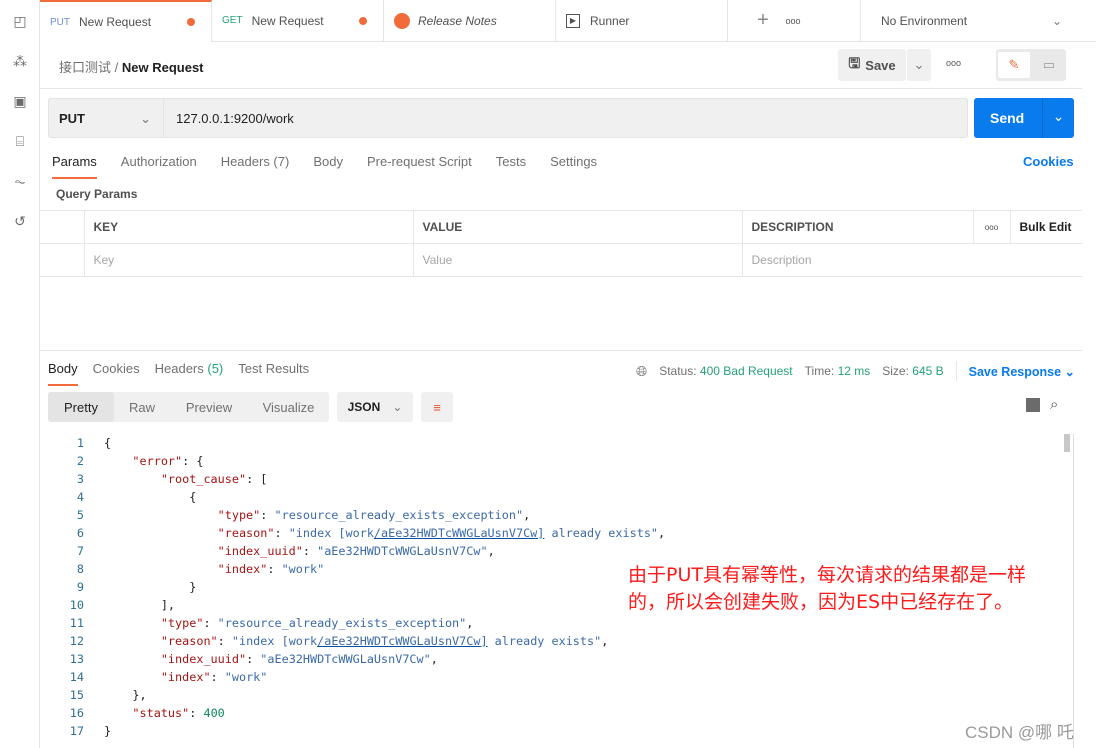 The image size is (1096, 748). What do you see at coordinates (74, 166) in the screenshot?
I see `tab-params: Params` at bounding box center [74, 166].